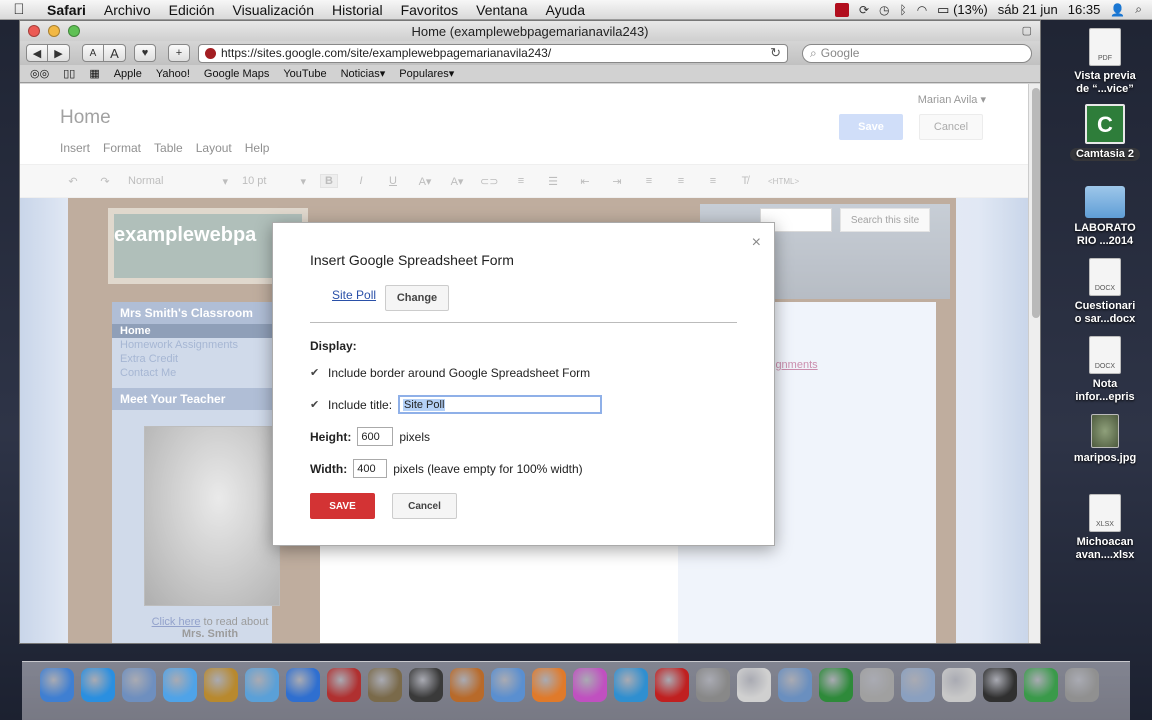 This screenshot has height=720, width=1152. Describe the element at coordinates (412, 260) in the screenshot. I see `dialog-title: Insert Google Spreadsheet Form` at that location.